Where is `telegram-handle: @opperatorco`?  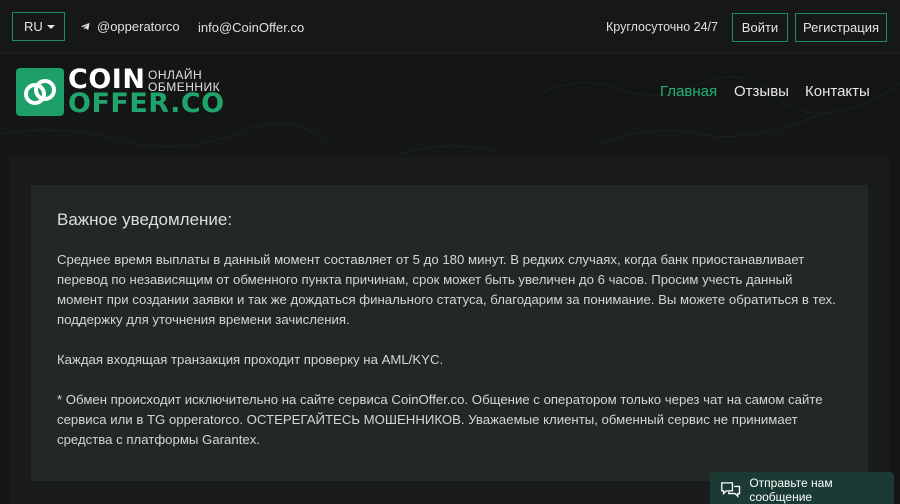
telegram-handle: @opperatorco is located at coordinates (138, 26).